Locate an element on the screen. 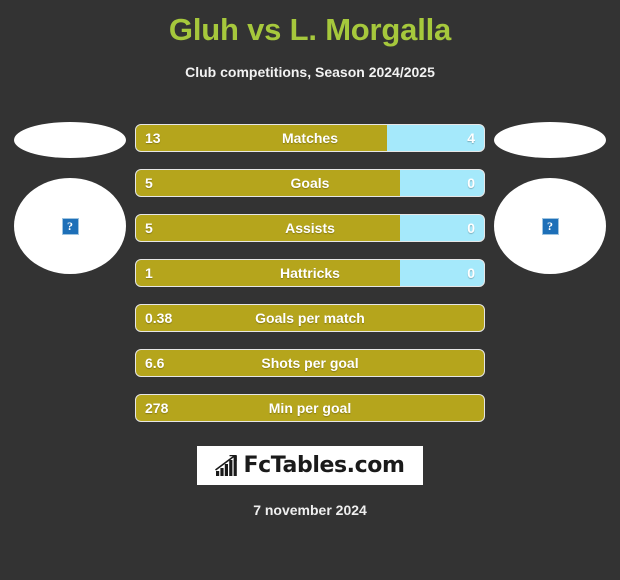 This screenshot has width=620, height=580. site-logo: FcTables.com is located at coordinates (310, 465).